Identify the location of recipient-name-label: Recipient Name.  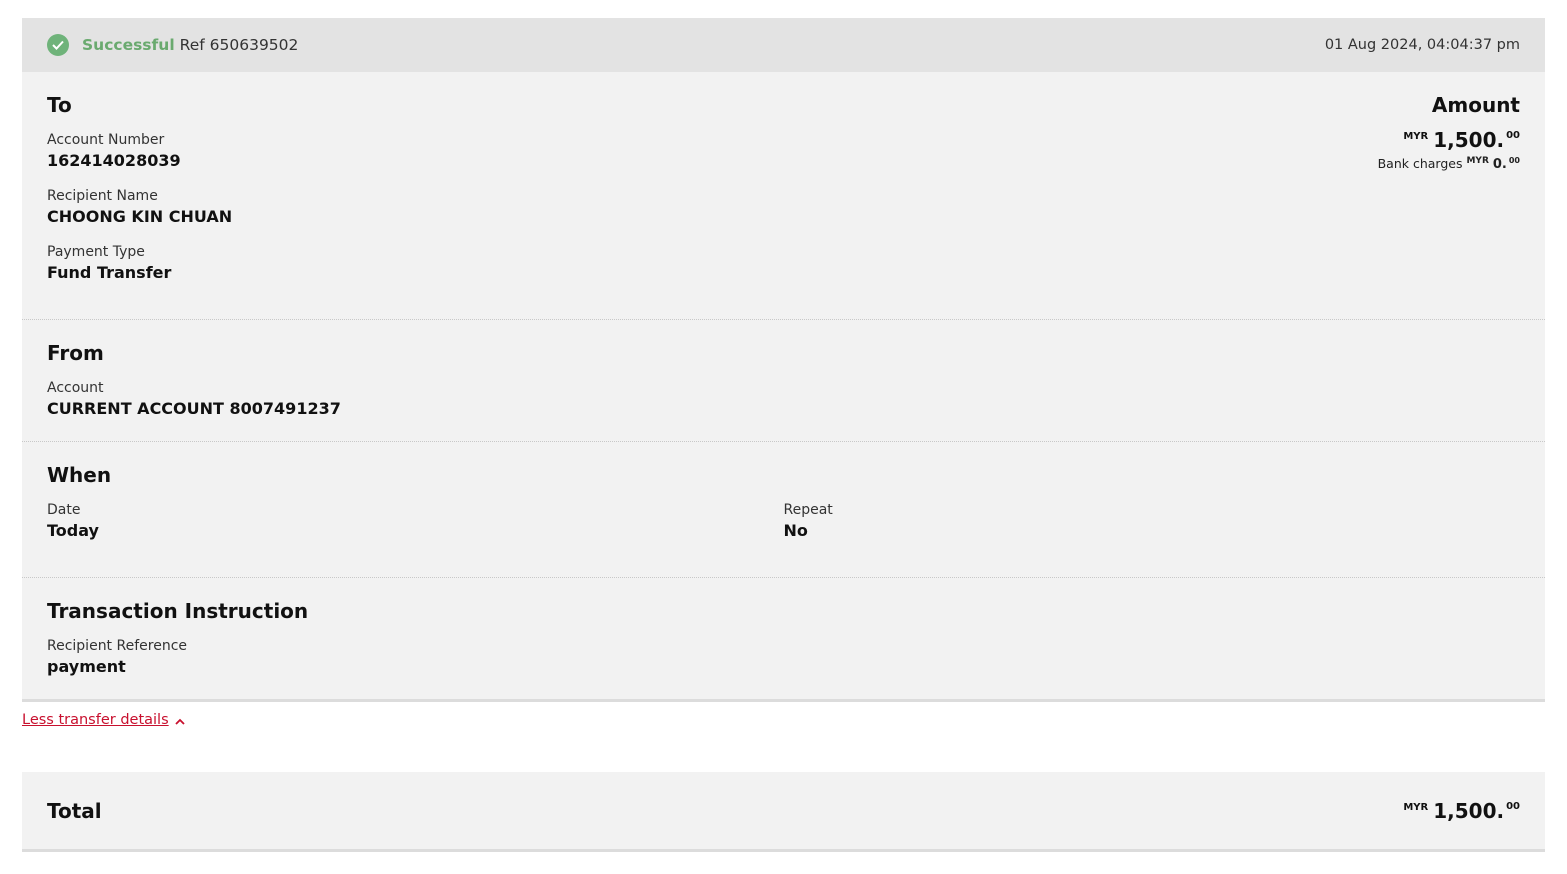
(102, 196).